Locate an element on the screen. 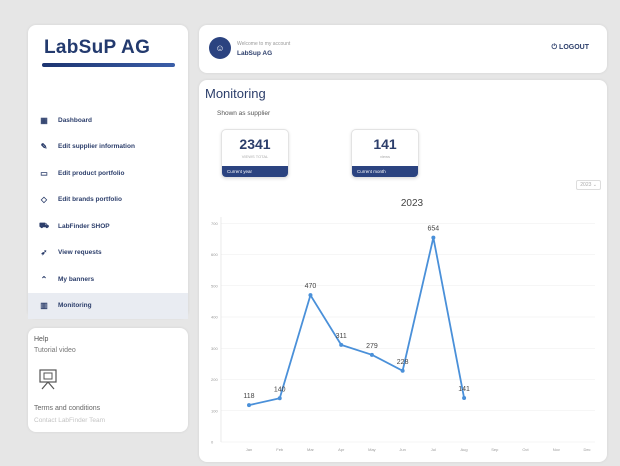  sidebar-item-label: My banners is located at coordinates (76, 279).